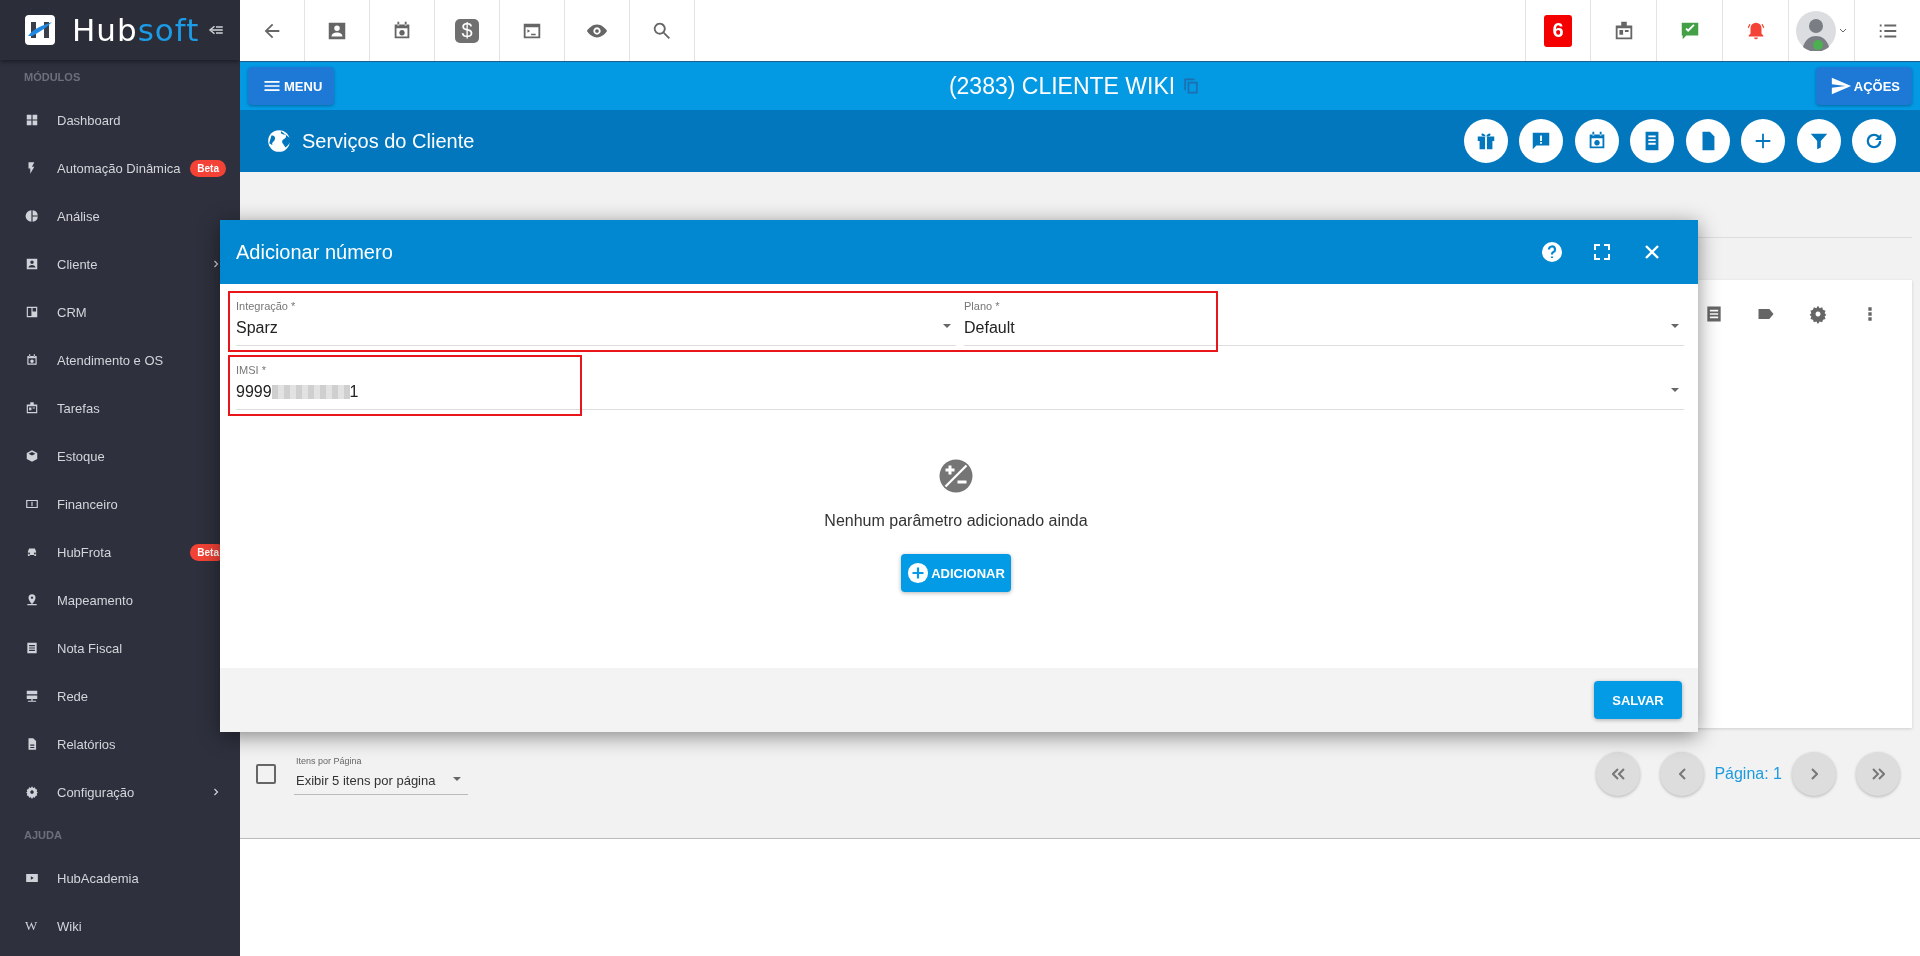 This screenshot has width=1920, height=956. I want to click on section-heading: MÓDULOS, so click(52, 77).